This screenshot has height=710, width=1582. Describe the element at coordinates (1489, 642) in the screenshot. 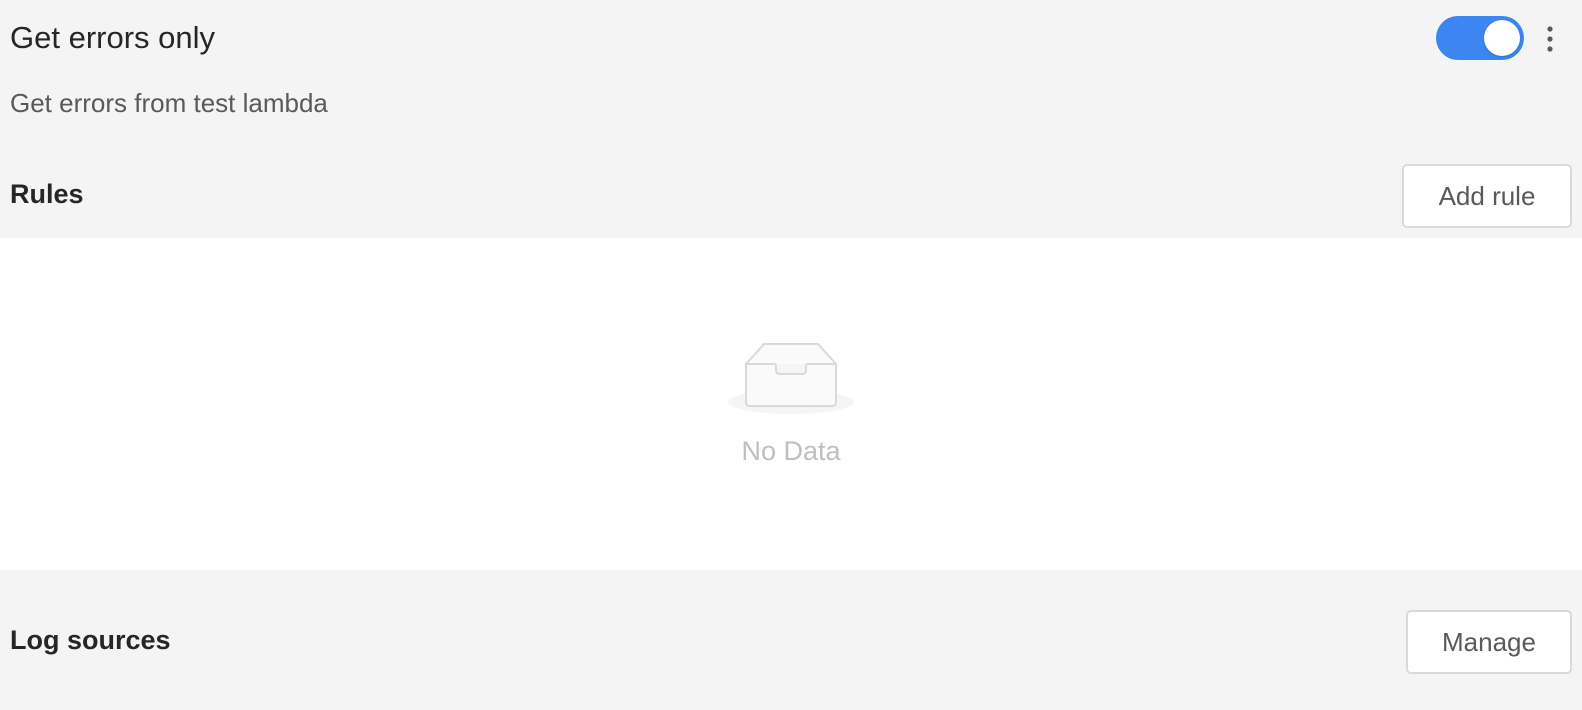

I see `manage-log-sources-button: Manage` at that location.